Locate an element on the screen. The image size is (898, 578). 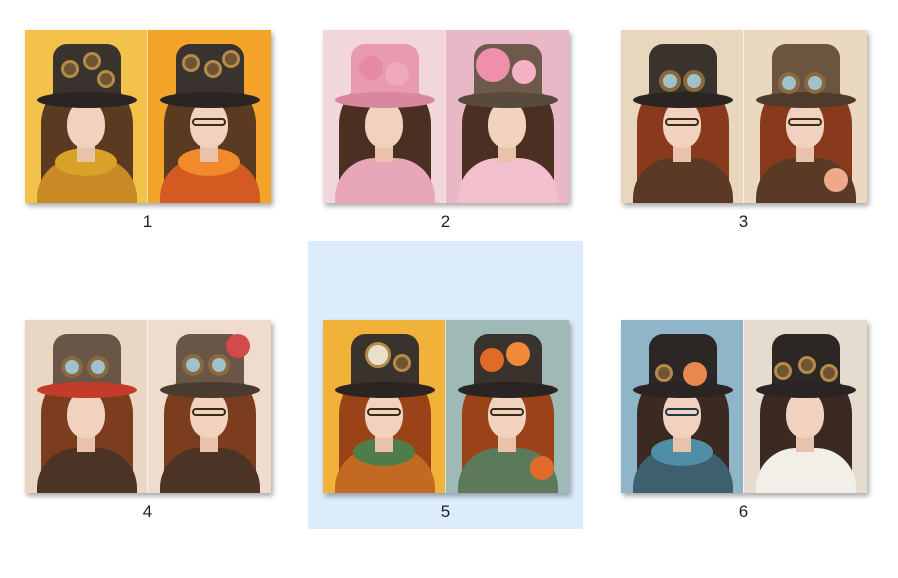
item-label: 3 is located at coordinates (743, 221).